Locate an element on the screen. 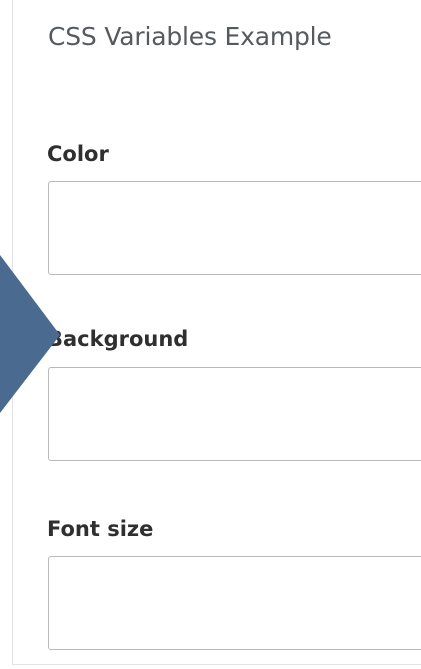  font-size-label: Font size is located at coordinates (100, 529).